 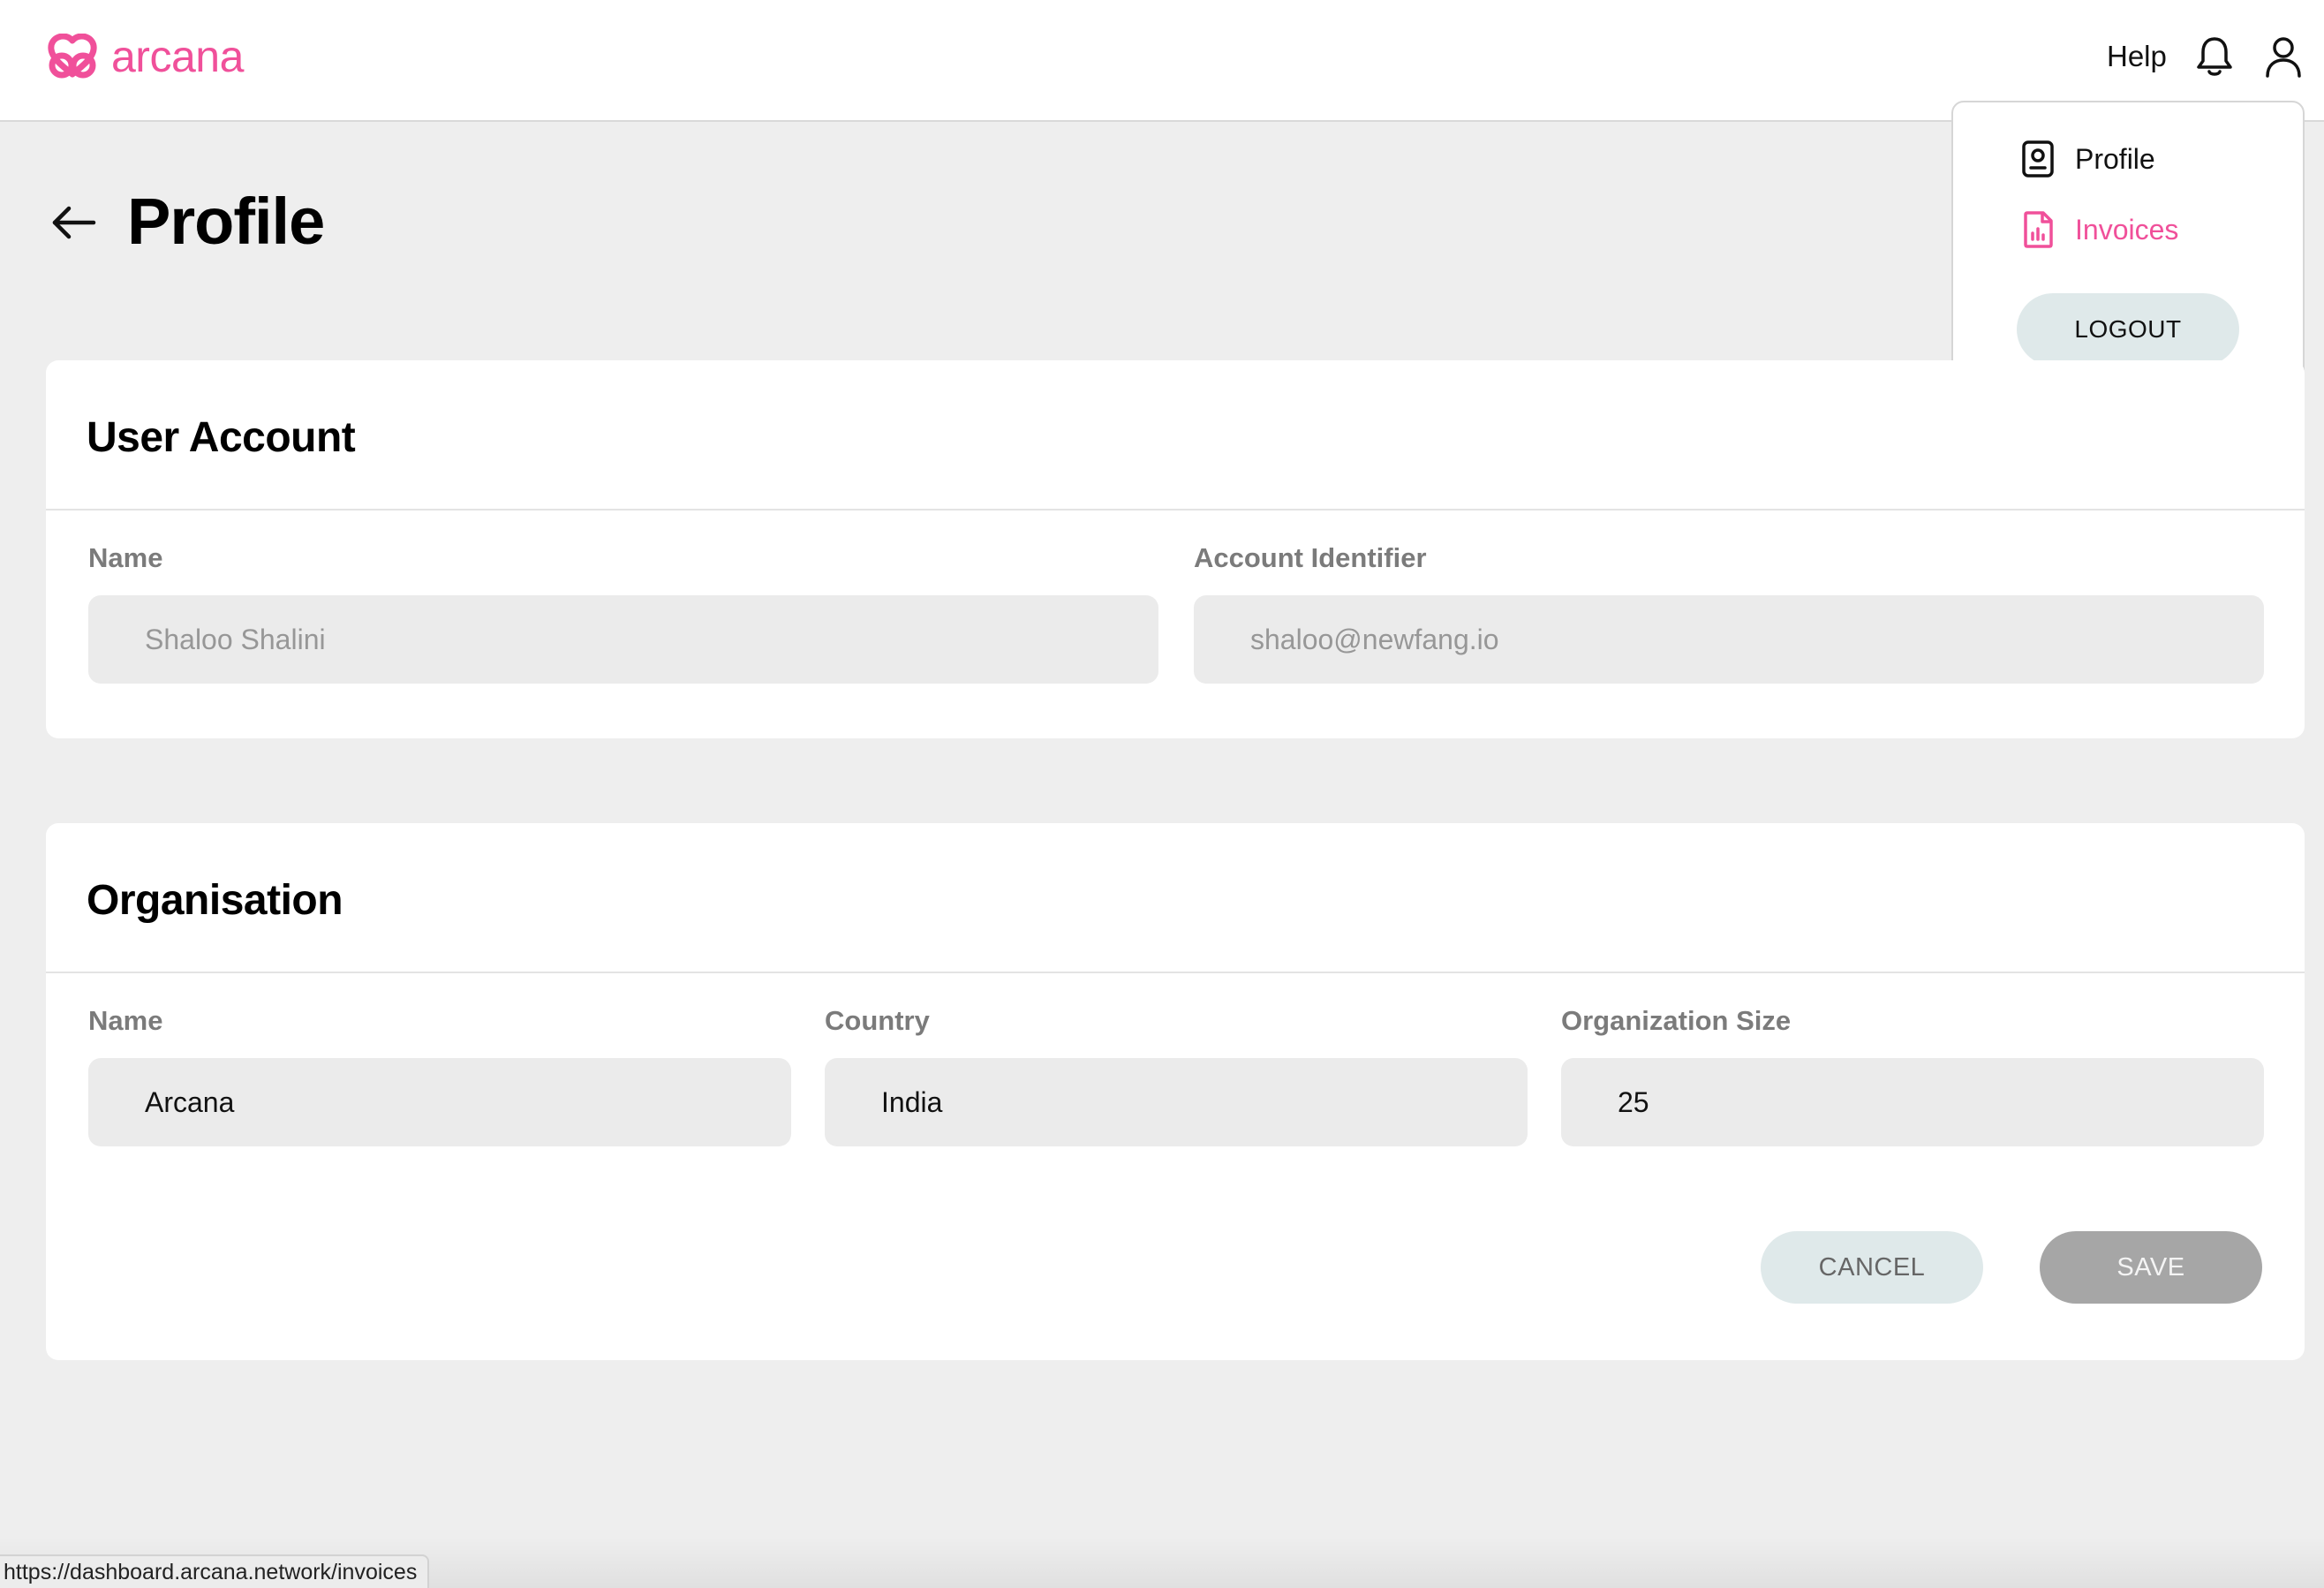 I want to click on menu-item-profile-label: Profile, so click(x=2115, y=159).